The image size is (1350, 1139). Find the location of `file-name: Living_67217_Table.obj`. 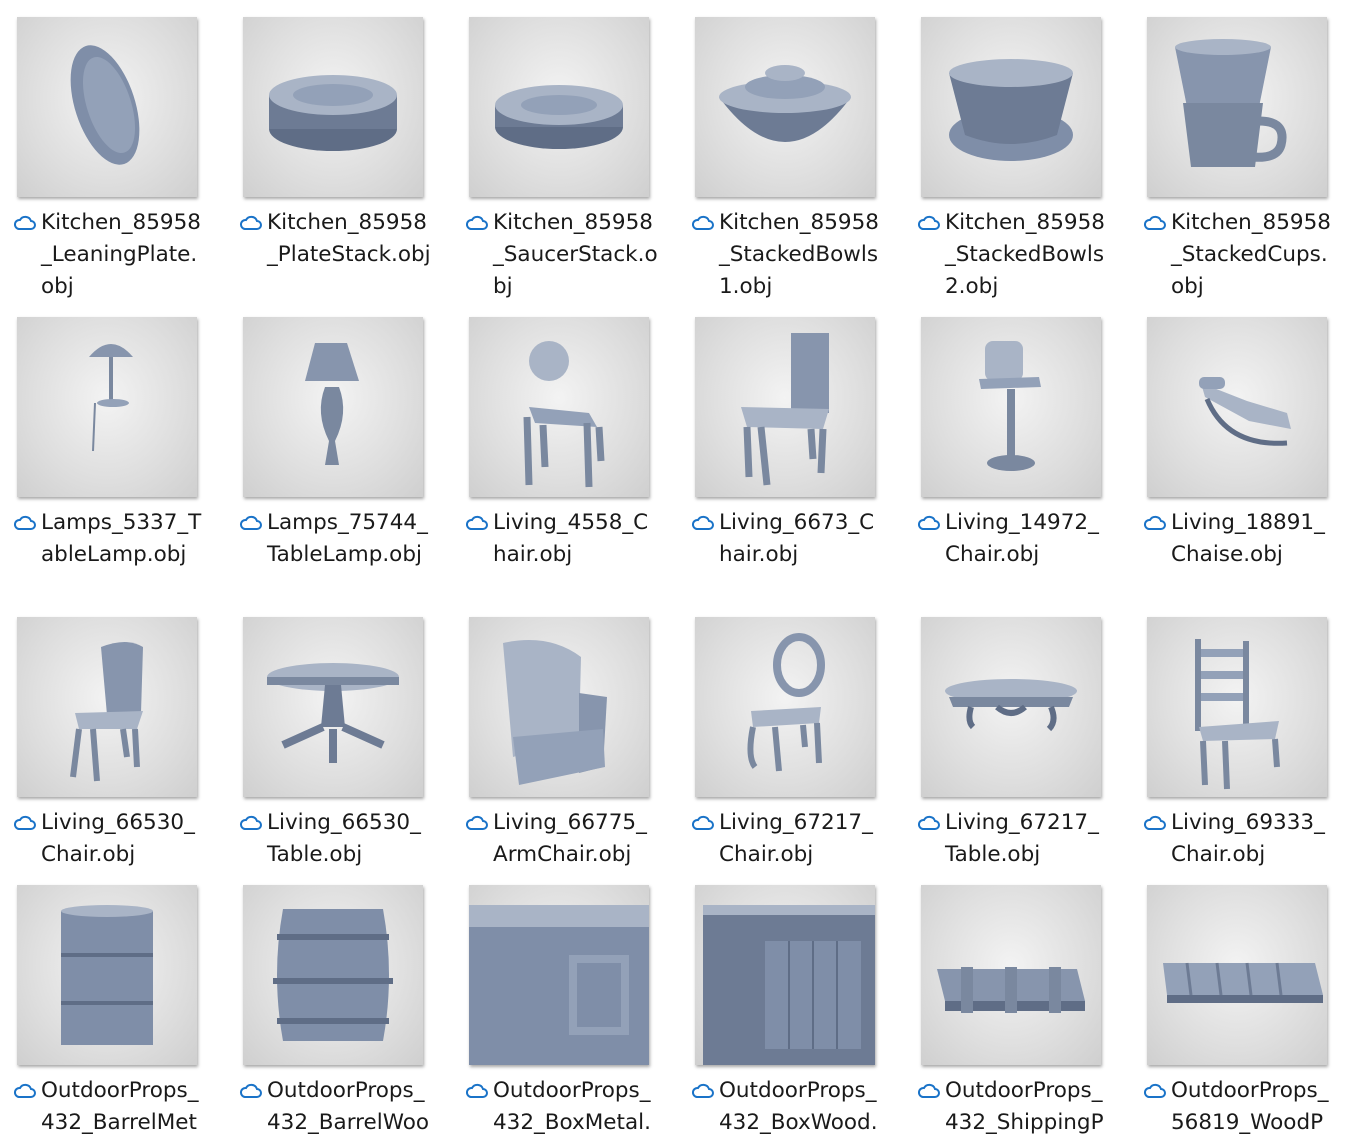

file-name: Living_67217_Table.obj is located at coordinates (1022, 838).